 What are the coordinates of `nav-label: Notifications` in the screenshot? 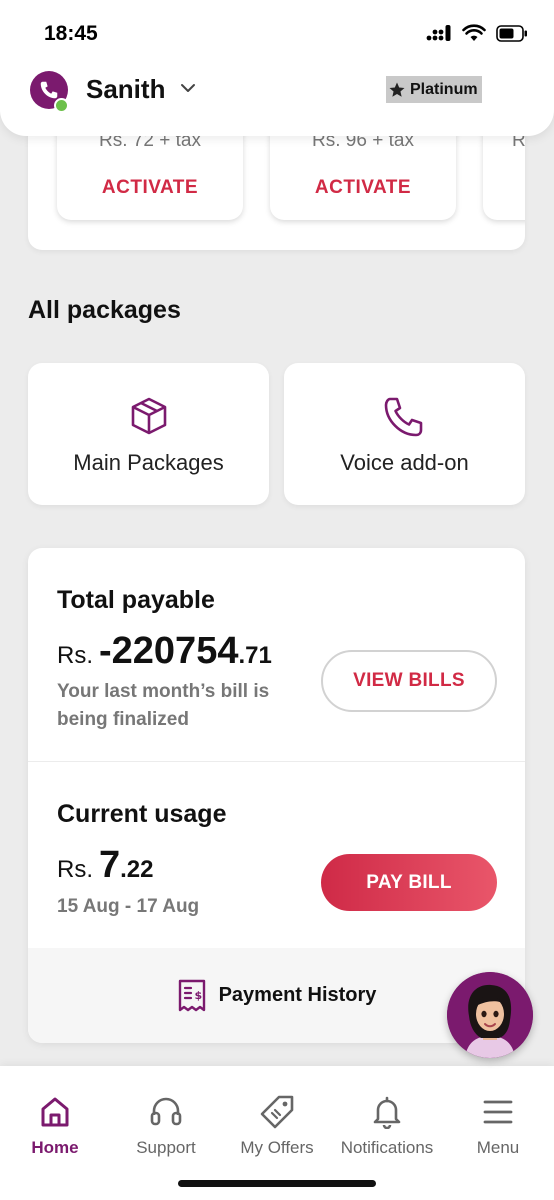 It's located at (387, 1147).